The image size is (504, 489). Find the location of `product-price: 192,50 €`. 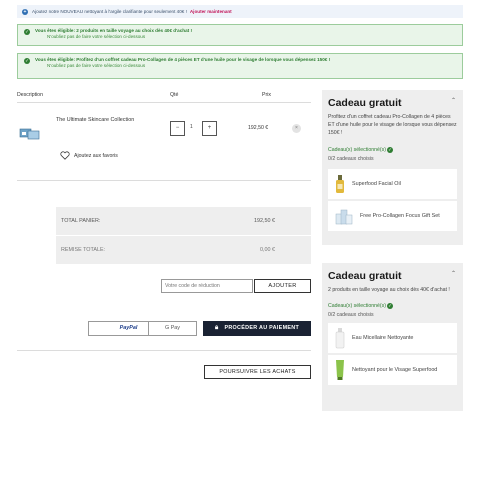

product-price: 192,50 € is located at coordinates (258, 128).